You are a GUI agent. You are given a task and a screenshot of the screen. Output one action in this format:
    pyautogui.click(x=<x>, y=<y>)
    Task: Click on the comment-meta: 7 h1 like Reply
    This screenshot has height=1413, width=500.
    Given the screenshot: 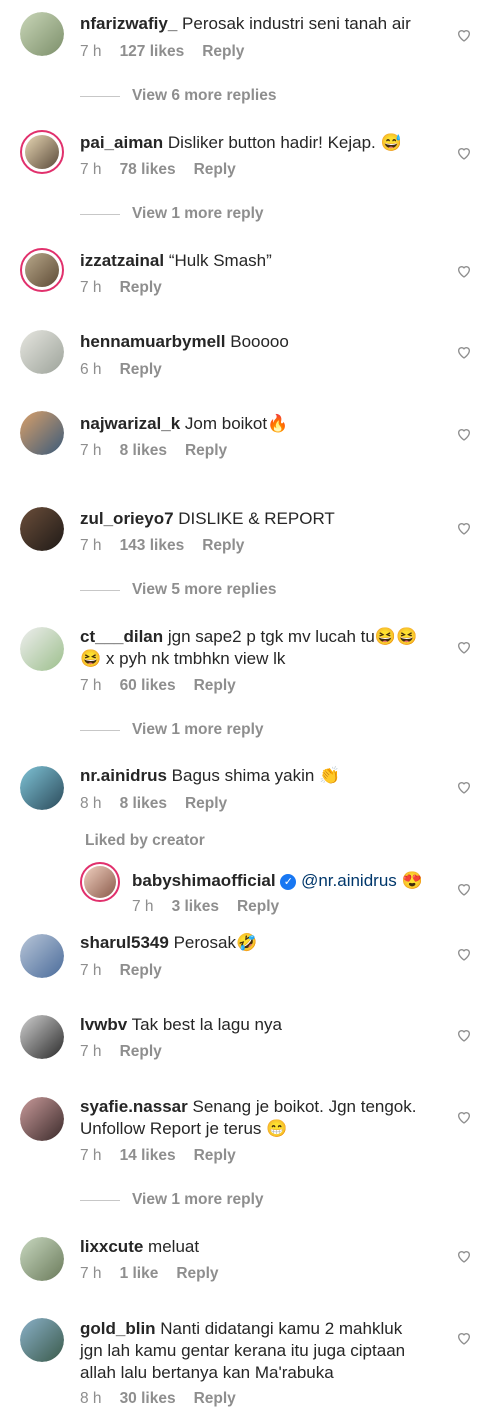 What is the action you would take?
    pyautogui.click(x=149, y=1273)
    